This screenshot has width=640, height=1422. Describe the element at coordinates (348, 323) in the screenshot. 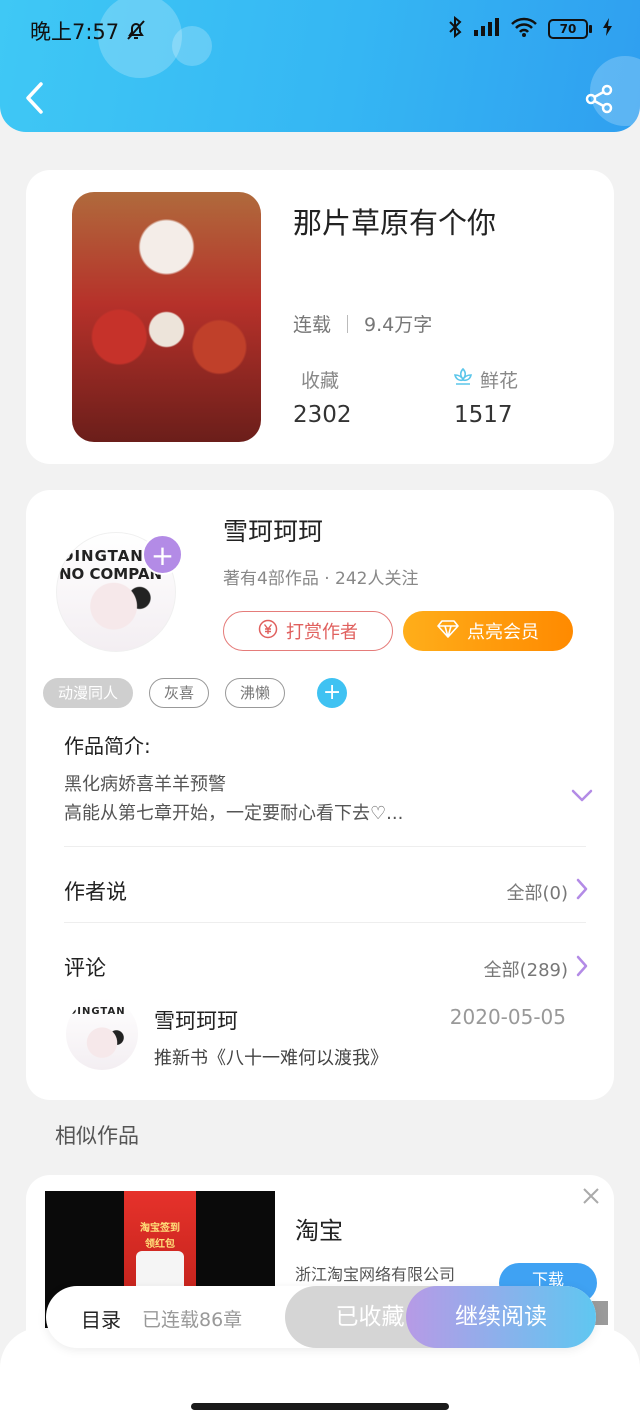

I see `meta-divider` at that location.